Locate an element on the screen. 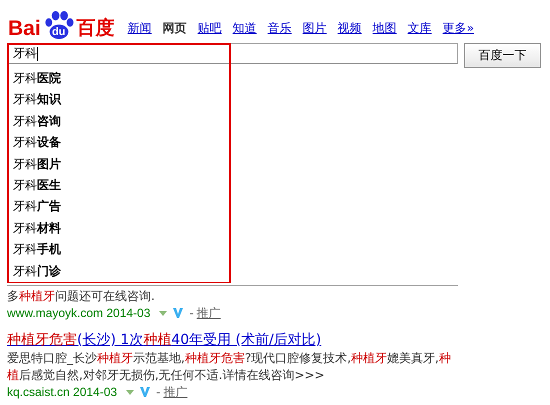 This screenshot has height=405, width=550. result-snippet: 多种植牙问题还可在线咨询. is located at coordinates (81, 296).